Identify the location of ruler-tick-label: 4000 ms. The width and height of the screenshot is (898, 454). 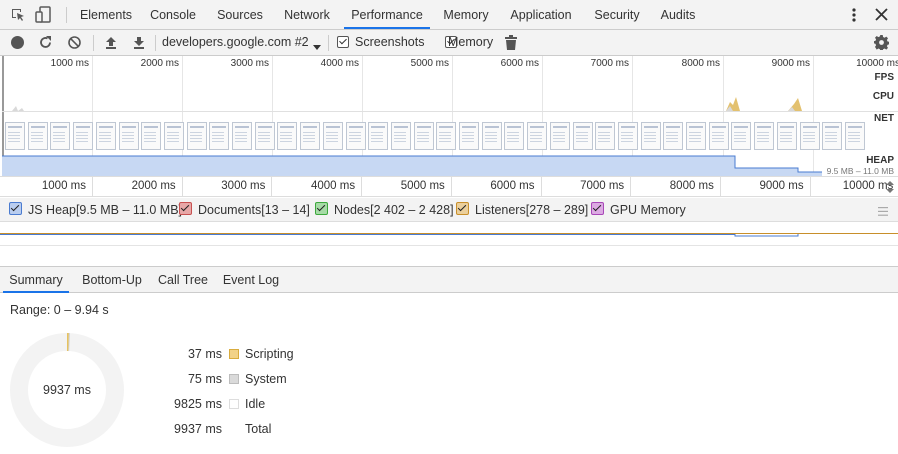
(333, 186).